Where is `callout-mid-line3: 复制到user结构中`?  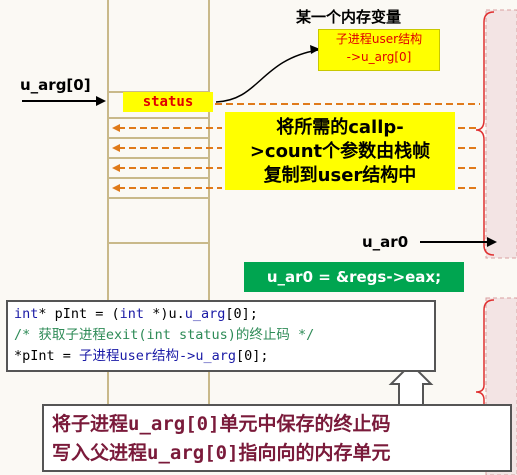
callout-mid-line3: 复制到user结构中 is located at coordinates (340, 175).